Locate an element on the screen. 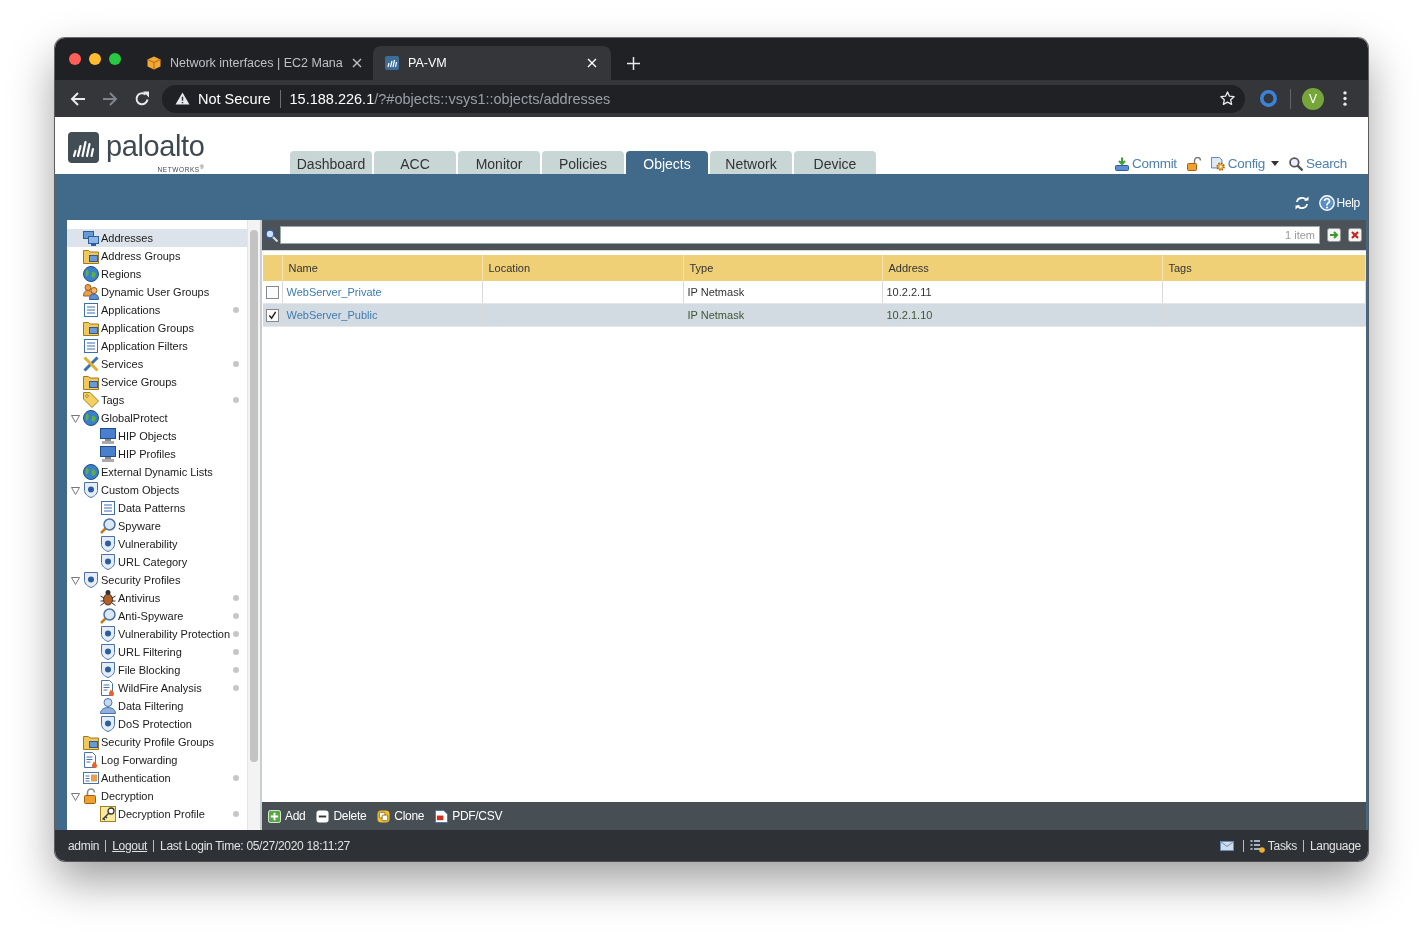 The image size is (1423, 935). nav-tab: Dashboard is located at coordinates (331, 162).